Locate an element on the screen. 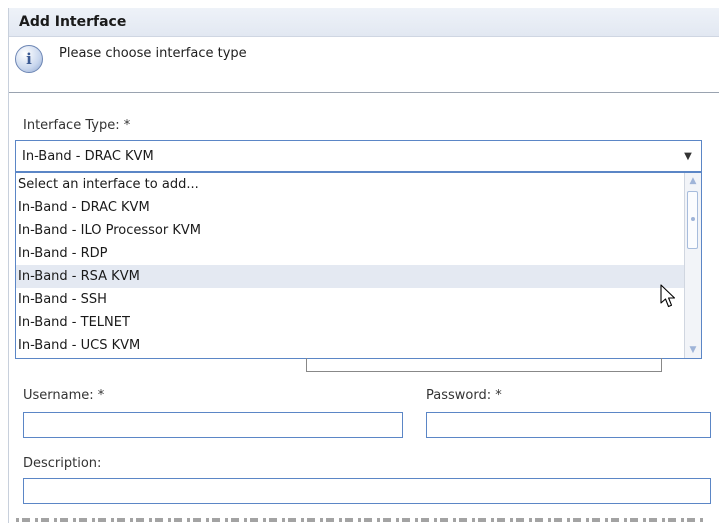 This screenshot has width=719, height=523. username-label: Username: * is located at coordinates (64, 395).